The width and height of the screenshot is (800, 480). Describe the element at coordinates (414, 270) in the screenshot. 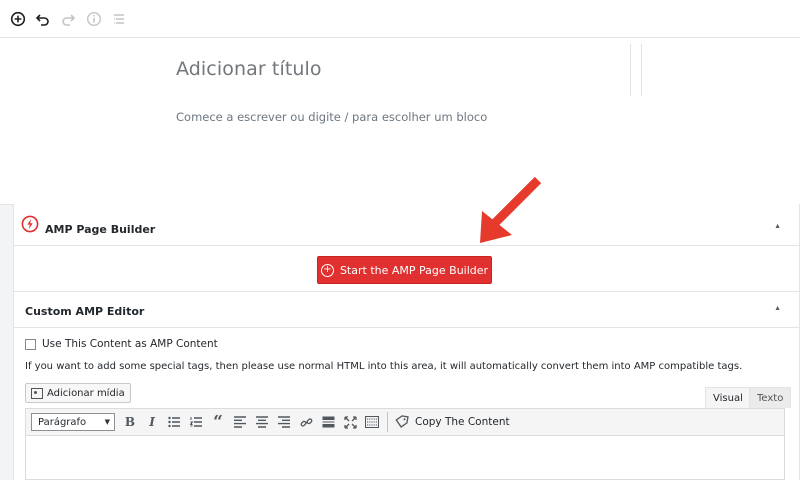

I see `start-amp-page-builder-label: Start the AMP Page Builder` at that location.